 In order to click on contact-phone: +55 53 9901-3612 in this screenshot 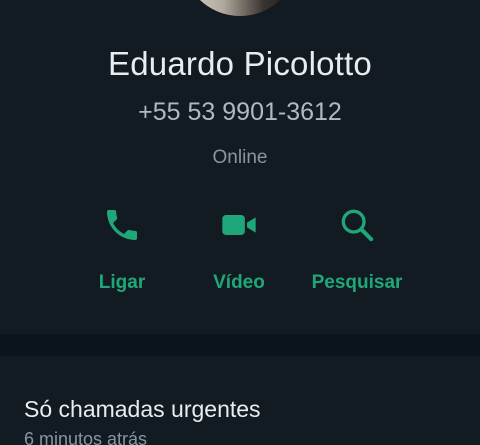, I will do `click(240, 112)`.